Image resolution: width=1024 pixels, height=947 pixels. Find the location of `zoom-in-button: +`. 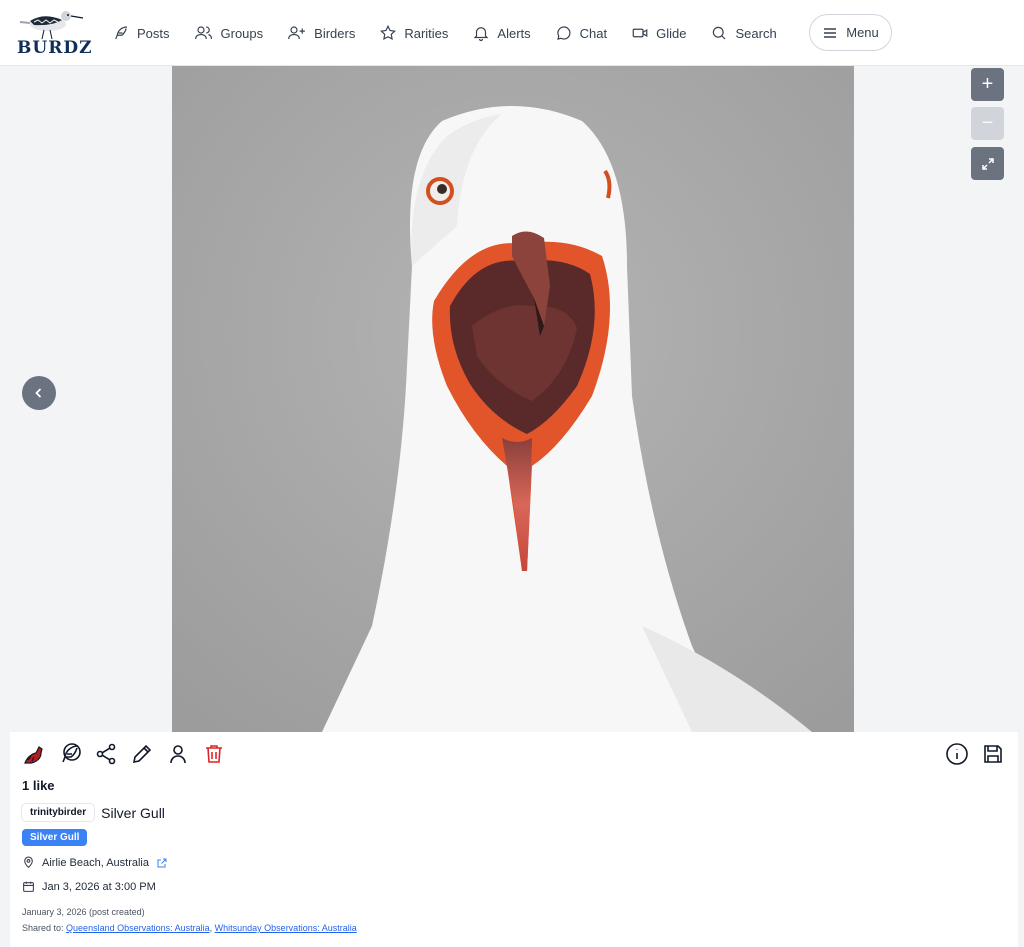

zoom-in-button: + is located at coordinates (987, 84).